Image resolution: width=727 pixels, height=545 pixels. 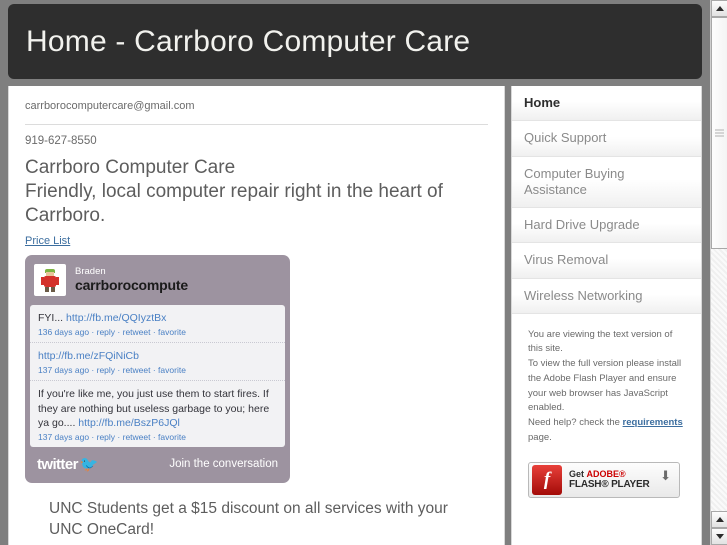 I want to click on site-header: Home - Carrboro Computer Care, so click(x=355, y=41).